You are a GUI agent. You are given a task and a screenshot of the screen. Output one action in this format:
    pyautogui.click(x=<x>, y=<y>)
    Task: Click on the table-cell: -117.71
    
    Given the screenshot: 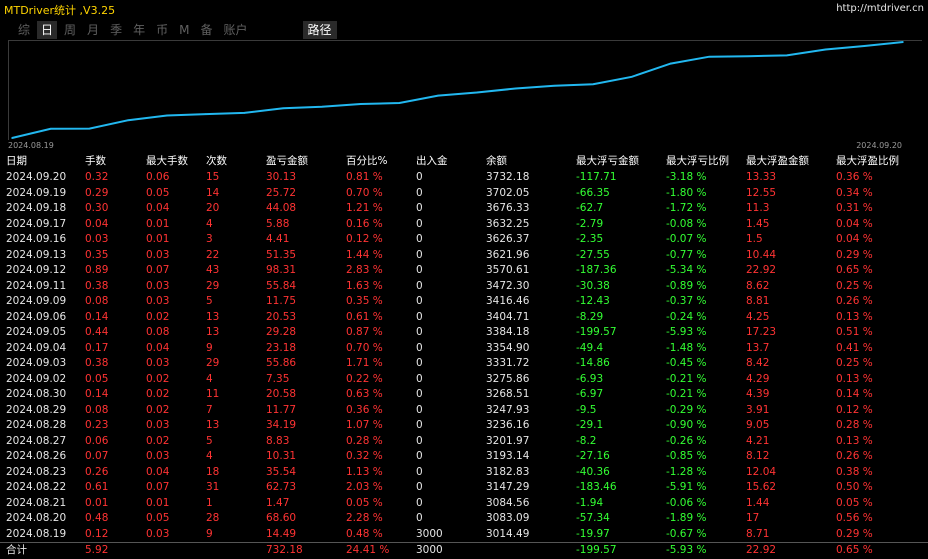 What is the action you would take?
    pyautogui.click(x=596, y=177)
    